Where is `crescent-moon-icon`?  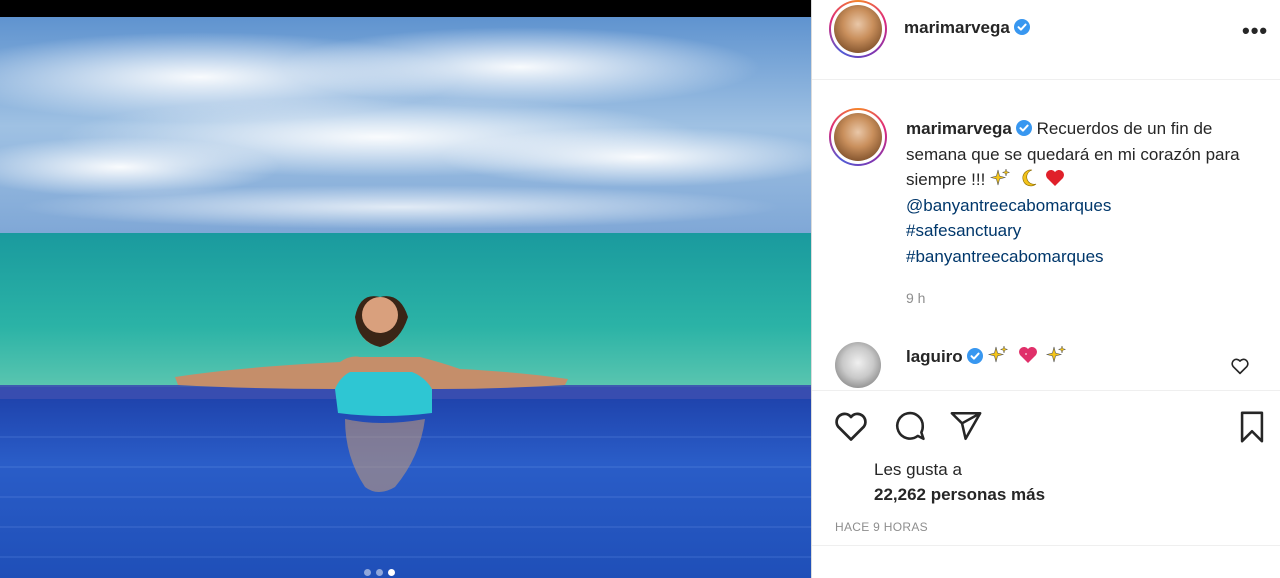
crescent-moon-icon is located at coordinates (1029, 178).